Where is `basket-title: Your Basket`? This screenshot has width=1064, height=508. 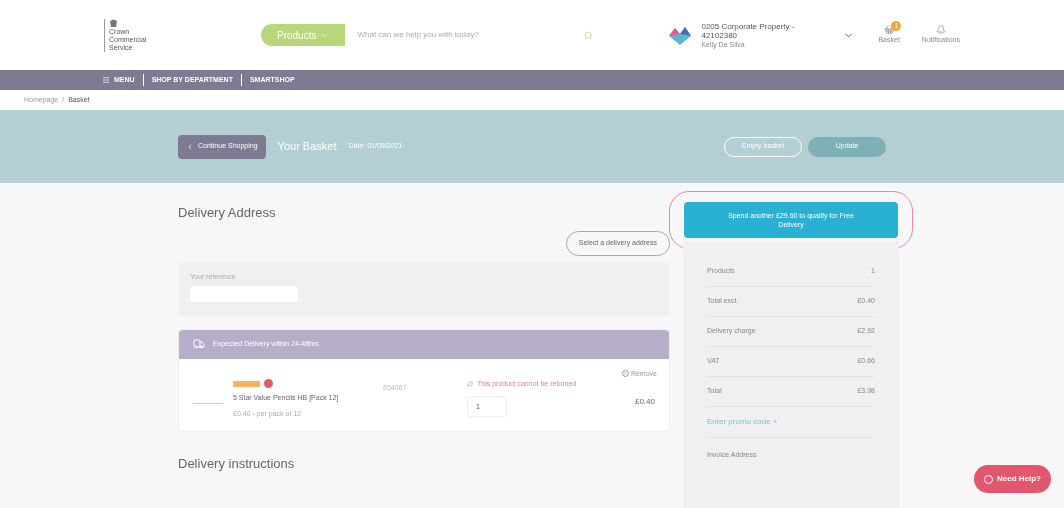 basket-title: Your Basket is located at coordinates (307, 147).